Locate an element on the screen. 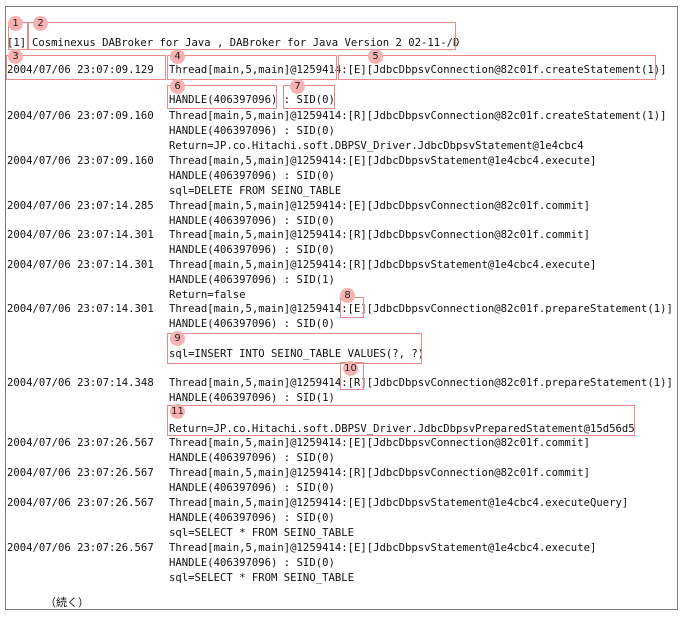 The image size is (687, 617). log-timestamp: 2004/07/06 23:07:14.348 is located at coordinates (80, 383).